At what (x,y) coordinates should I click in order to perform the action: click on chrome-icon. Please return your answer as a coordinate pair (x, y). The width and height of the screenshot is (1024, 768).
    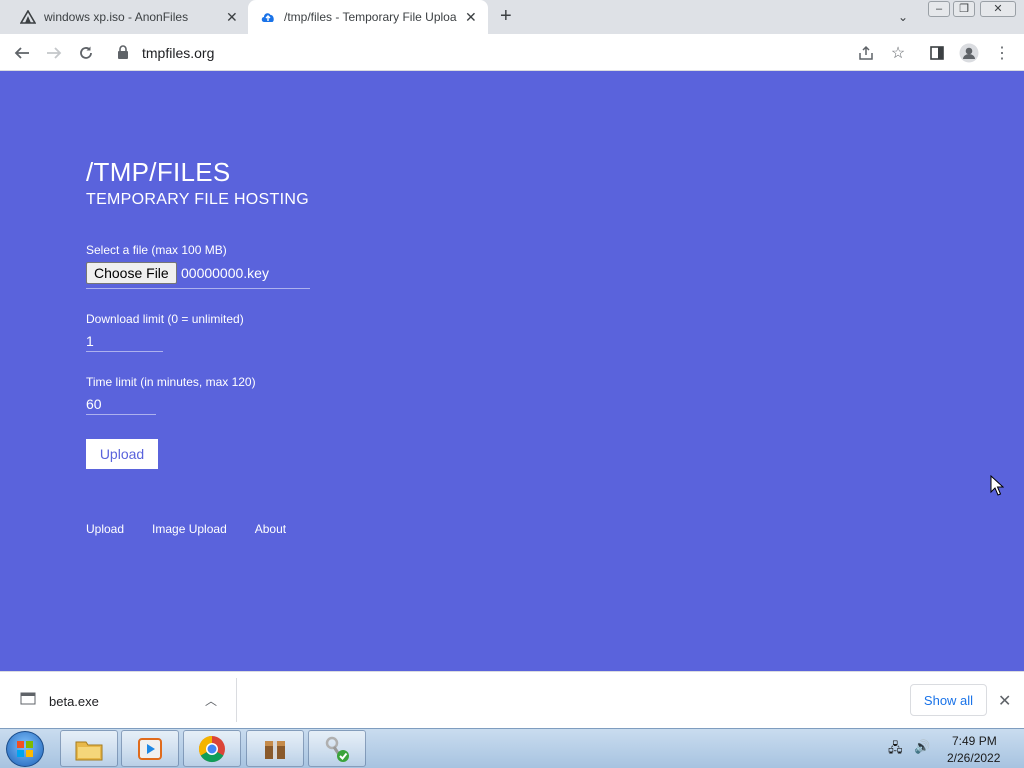
    Looking at the image, I should click on (212, 748).